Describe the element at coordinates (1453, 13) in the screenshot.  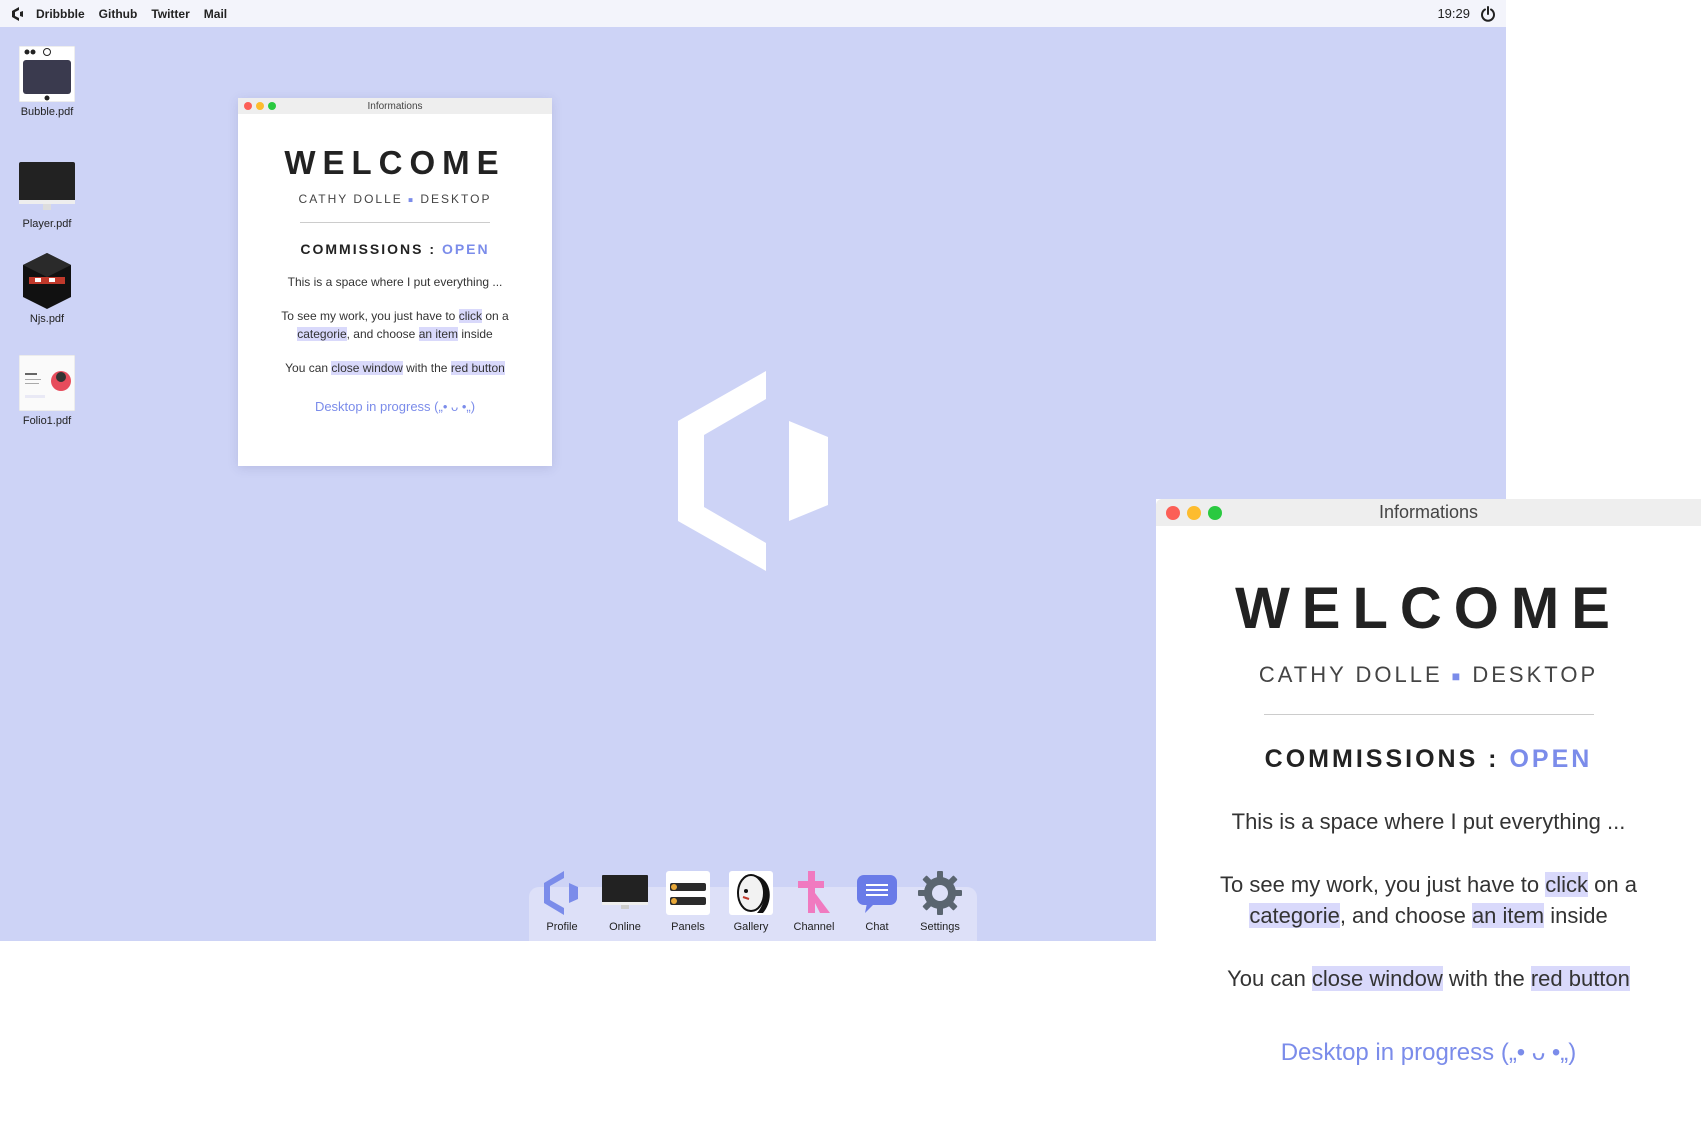
I see `clock: 19:29` at that location.